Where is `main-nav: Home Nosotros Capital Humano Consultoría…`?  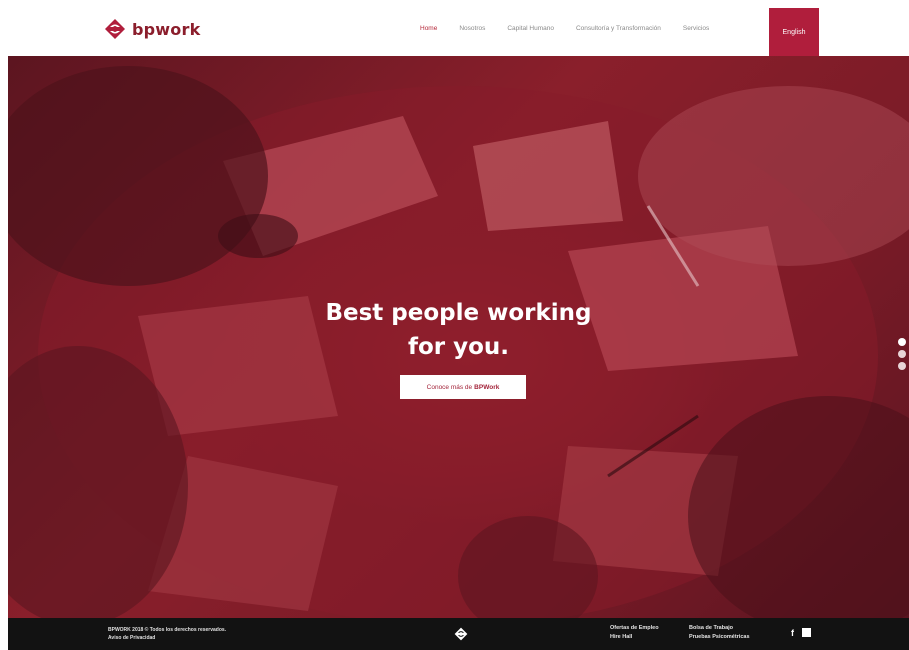
main-nav: Home Nosotros Capital Humano Consultoría… is located at coordinates (575, 28).